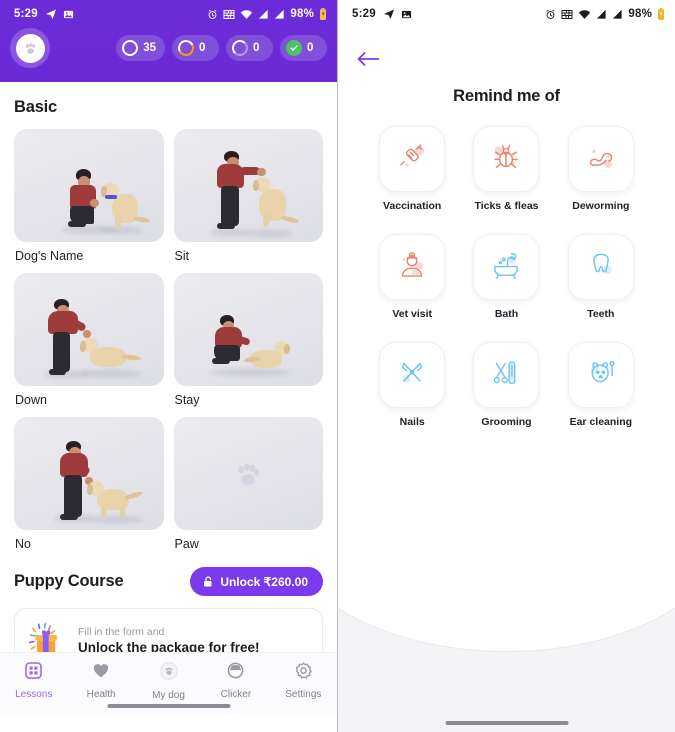  What do you see at coordinates (168, 695) in the screenshot?
I see `nav-label: My dog` at bounding box center [168, 695].